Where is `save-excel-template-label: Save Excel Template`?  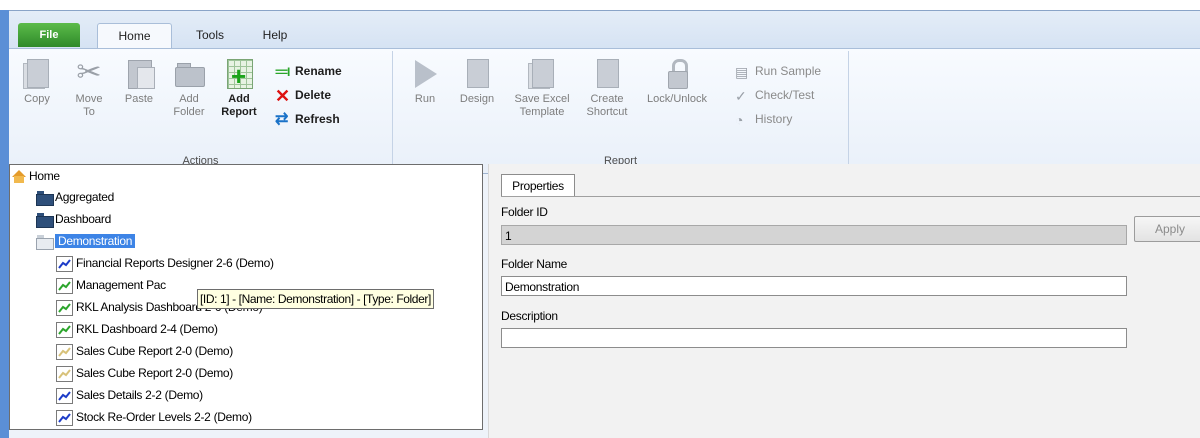 save-excel-template-label: Save Excel Template is located at coordinates (542, 105).